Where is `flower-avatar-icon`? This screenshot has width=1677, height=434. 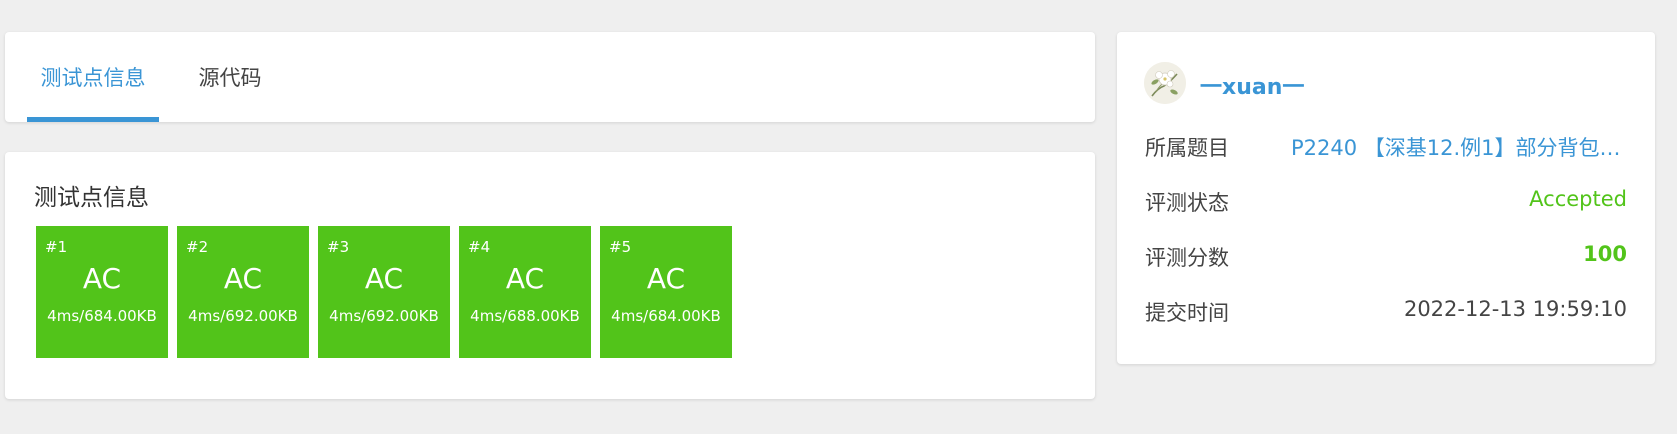 flower-avatar-icon is located at coordinates (1165, 83).